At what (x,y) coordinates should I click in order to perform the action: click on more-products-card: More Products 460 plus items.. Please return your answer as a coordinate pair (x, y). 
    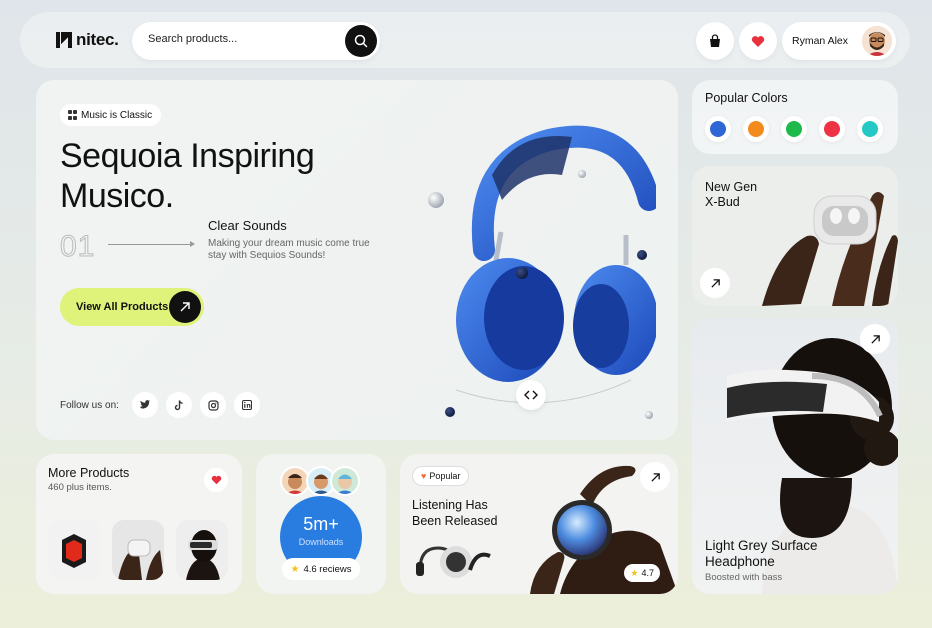
    Looking at the image, I should click on (139, 524).